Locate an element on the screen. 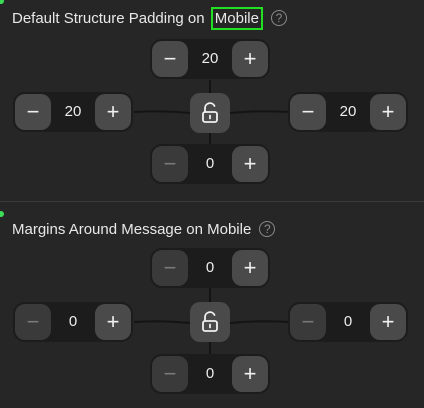 The width and height of the screenshot is (424, 408). margin-left-decrement-button: − is located at coordinates (33, 322).